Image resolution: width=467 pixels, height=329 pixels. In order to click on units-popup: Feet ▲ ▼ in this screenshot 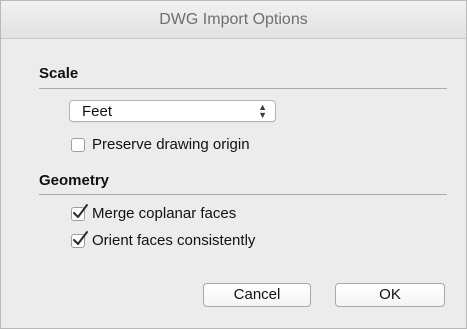, I will do `click(172, 111)`.